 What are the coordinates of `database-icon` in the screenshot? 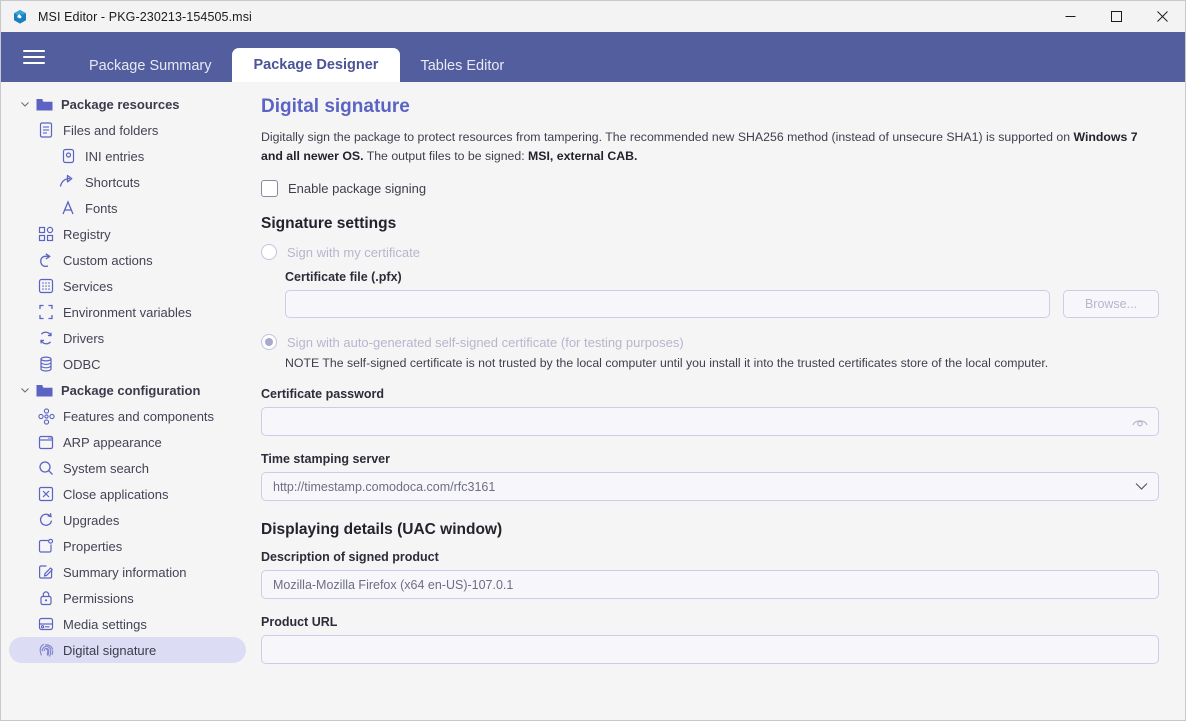 It's located at (46, 364).